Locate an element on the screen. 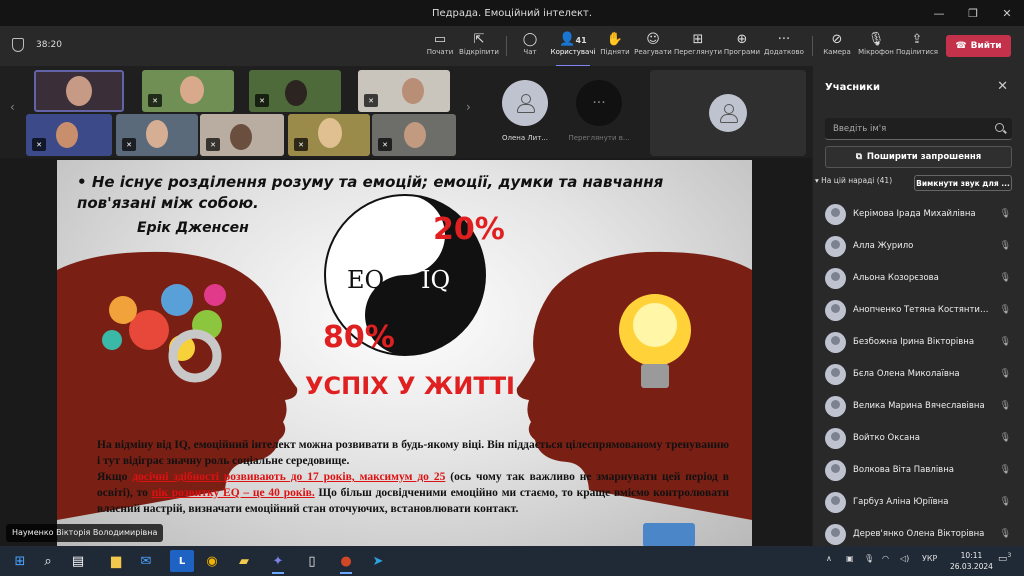 The width and height of the screenshot is (1024, 576). participant-row: Безбожна Ірина Вікторівна 🎙 is located at coordinates (920, 342).